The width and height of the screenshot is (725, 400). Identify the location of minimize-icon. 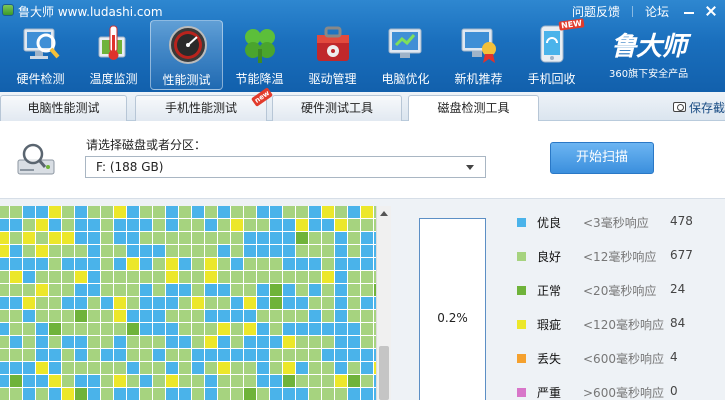
(689, 11).